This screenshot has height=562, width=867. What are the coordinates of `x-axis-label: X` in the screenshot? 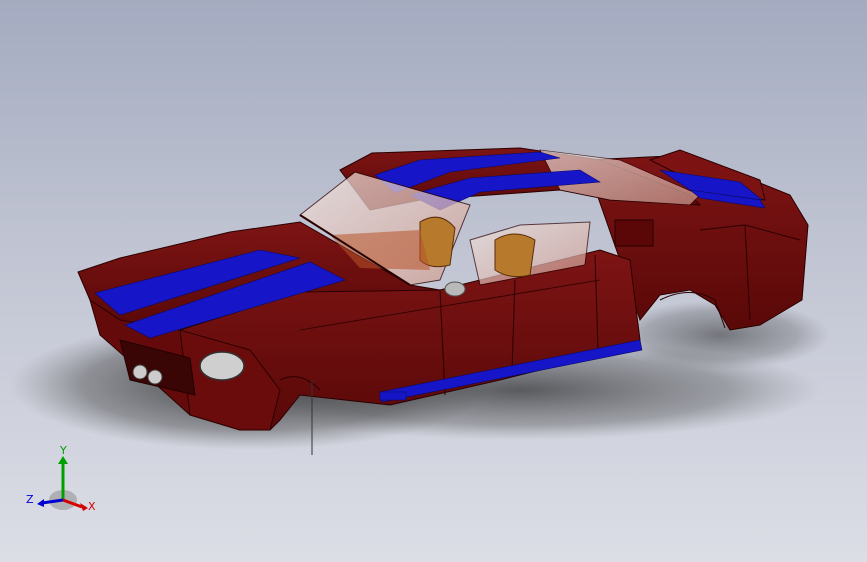 It's located at (92, 506).